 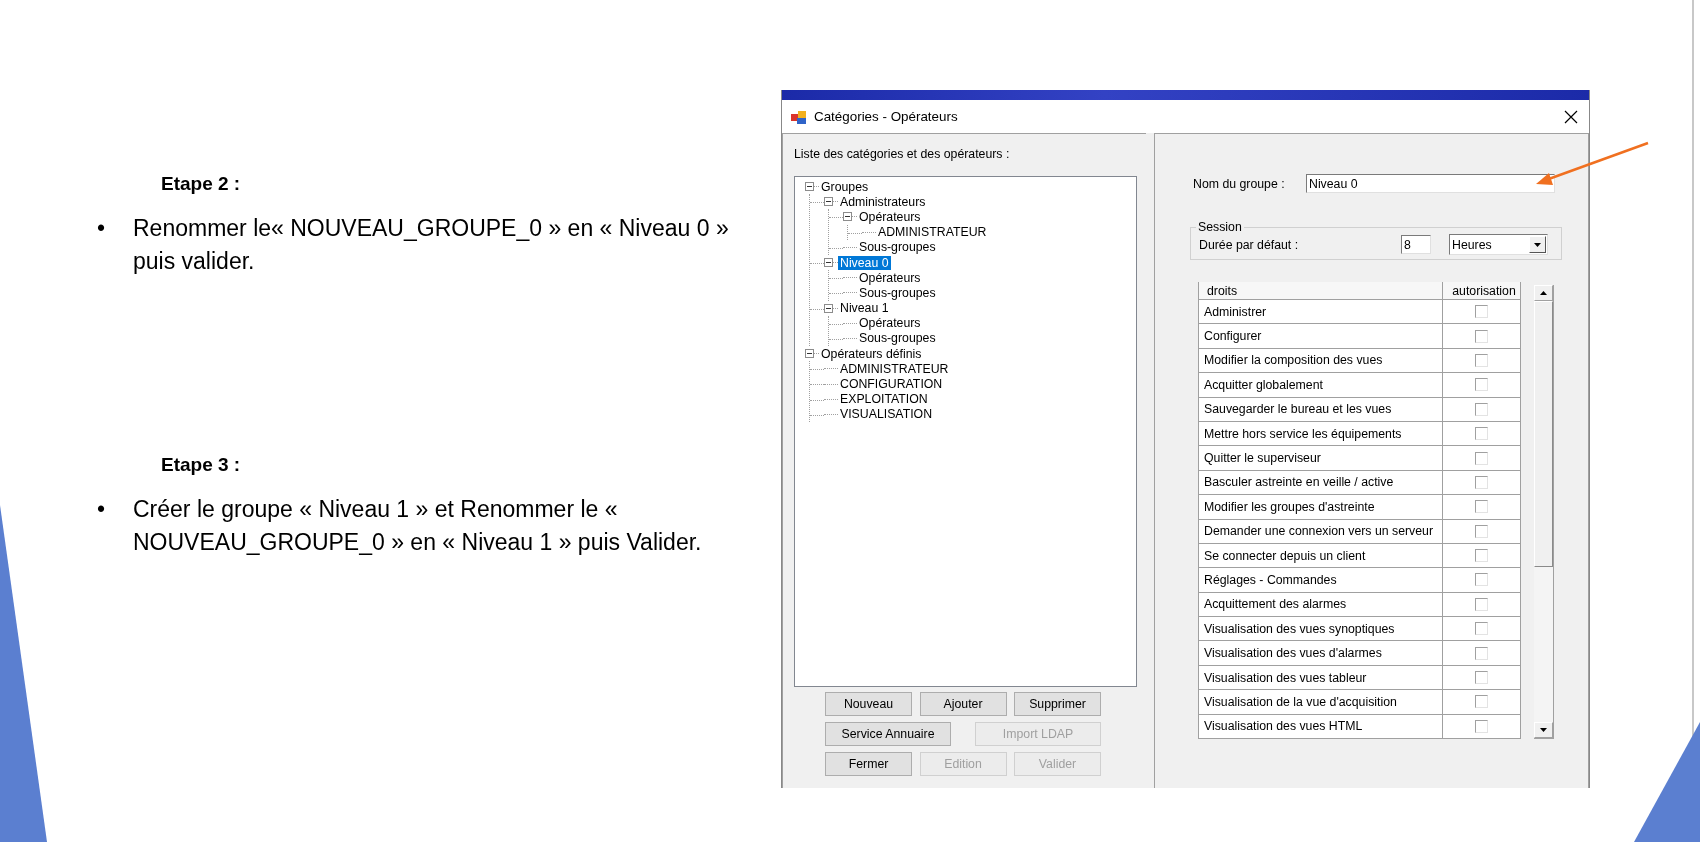 I want to click on column-header: droits, so click(x=1321, y=290).